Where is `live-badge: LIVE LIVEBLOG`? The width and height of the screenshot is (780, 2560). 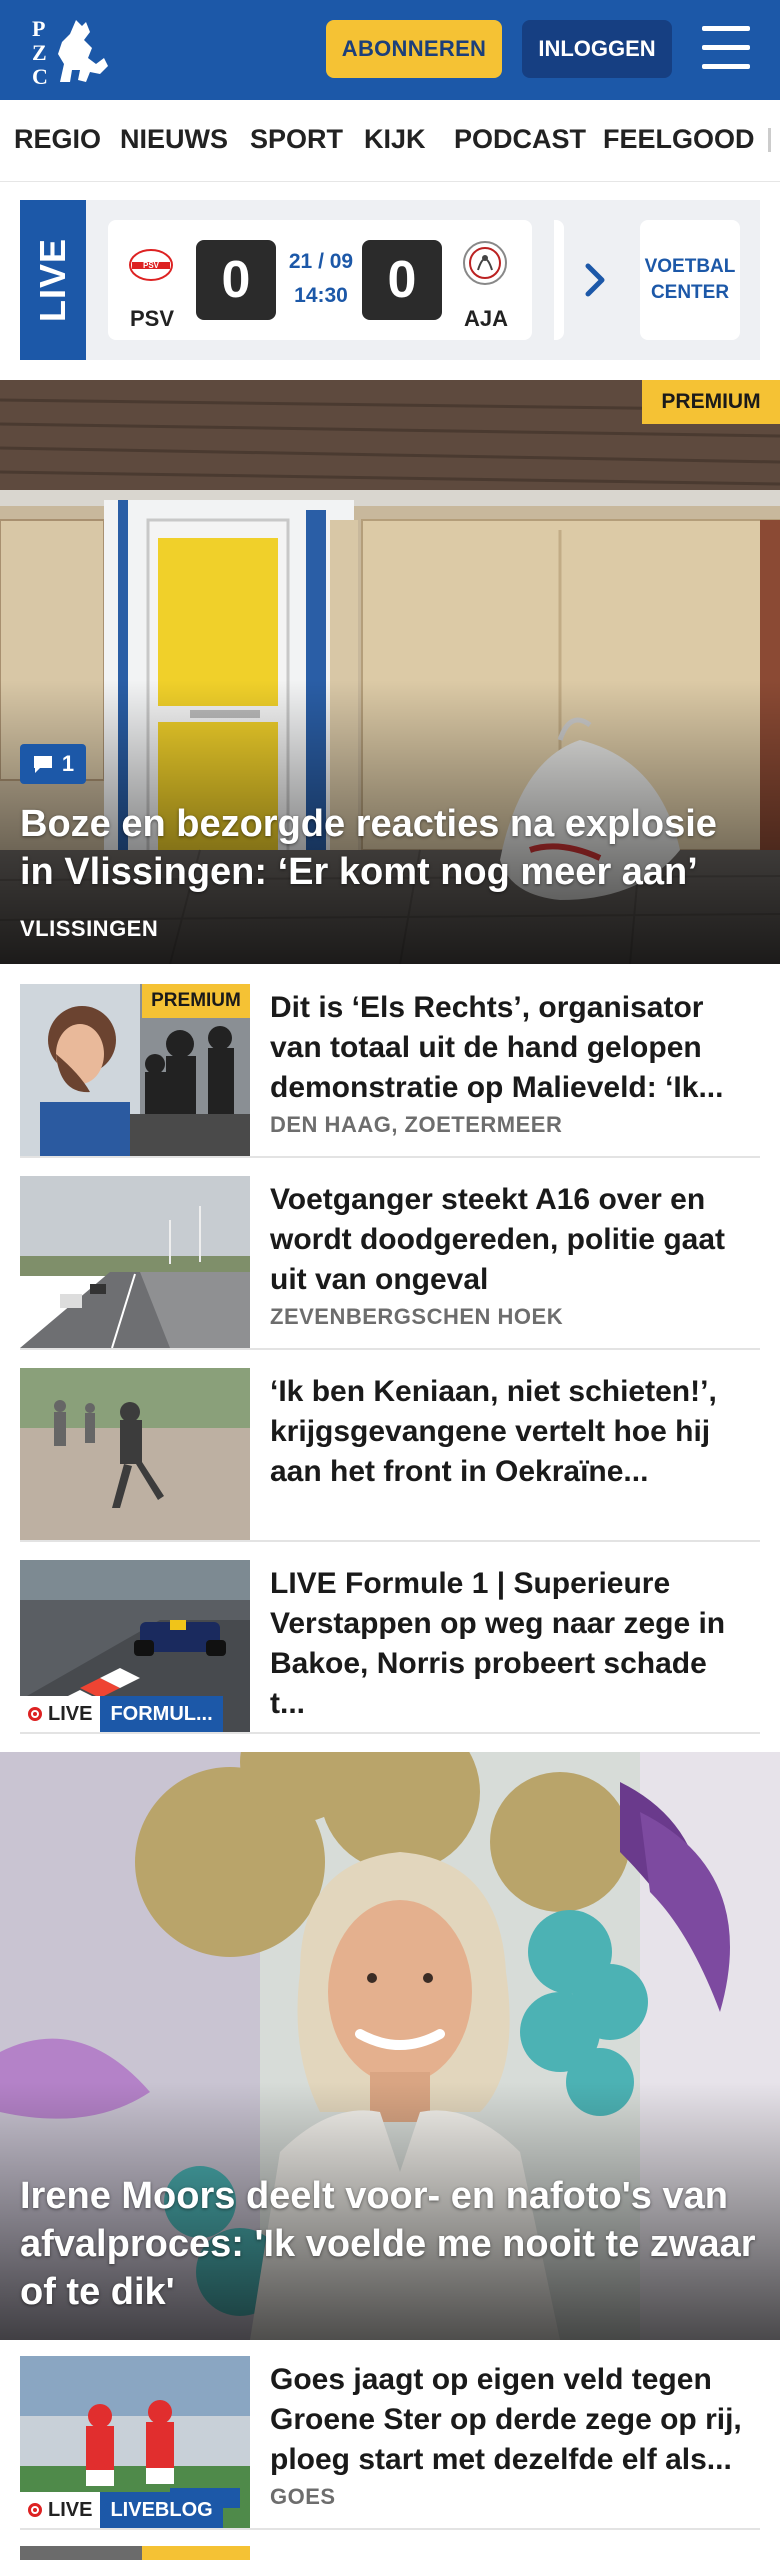
live-badge: LIVE LIVEBLOG is located at coordinates (121, 2510).